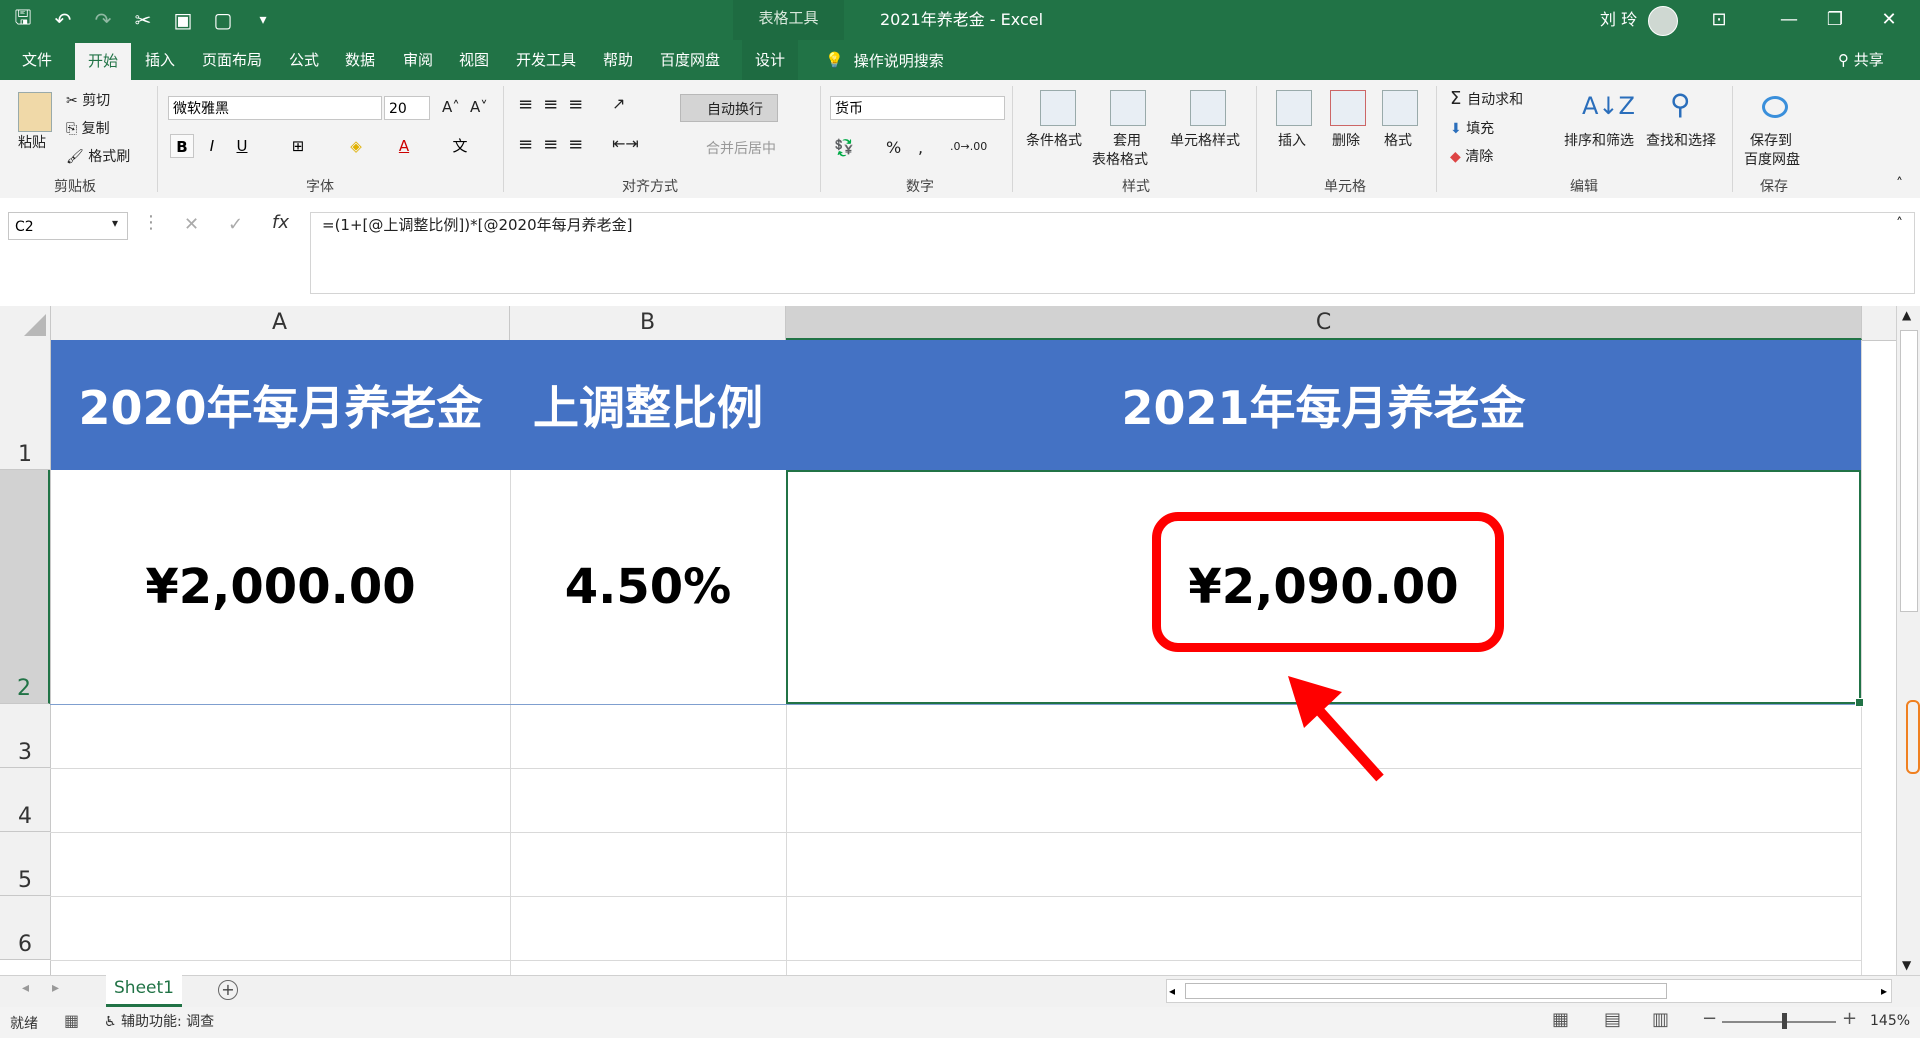 This screenshot has height=1038, width=1920. Describe the element at coordinates (1608, 106) in the screenshot. I see `sort-filter-icon: A↓Z` at that location.